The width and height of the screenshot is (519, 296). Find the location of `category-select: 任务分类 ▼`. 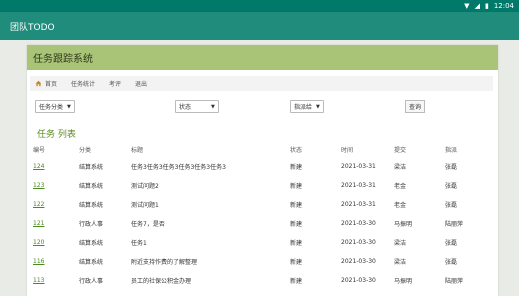

category-select: 任务分类 ▼ is located at coordinates (55, 106).